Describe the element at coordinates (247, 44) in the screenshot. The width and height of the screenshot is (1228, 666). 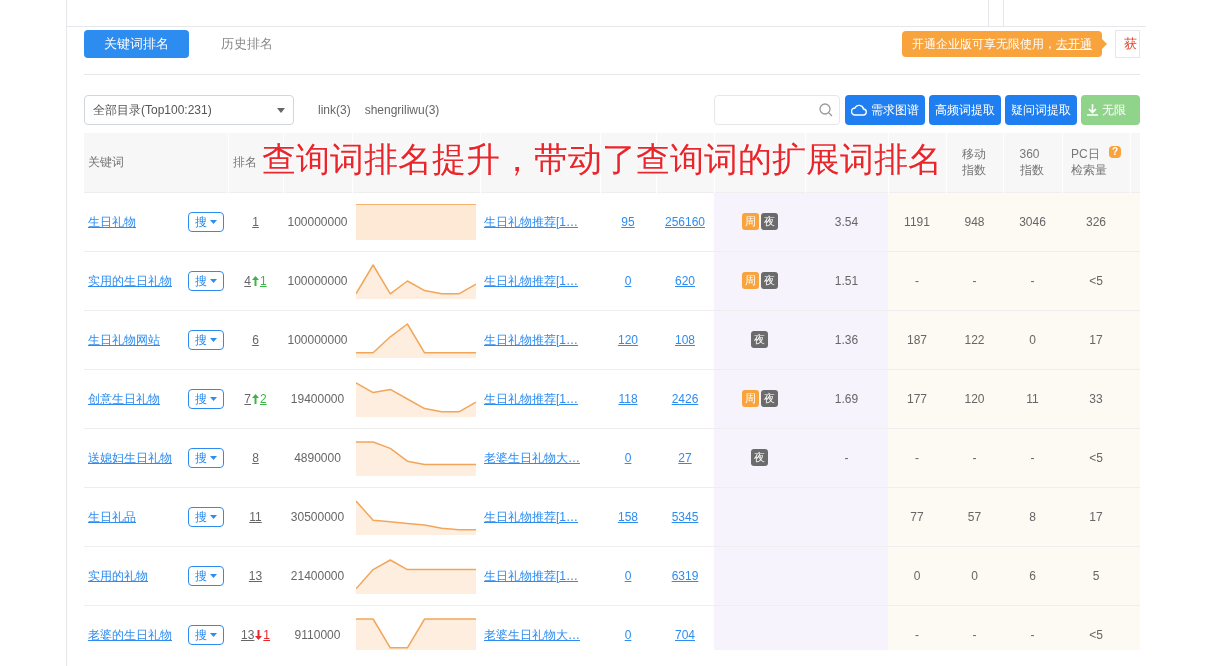
I see `tab: 历史排名` at that location.